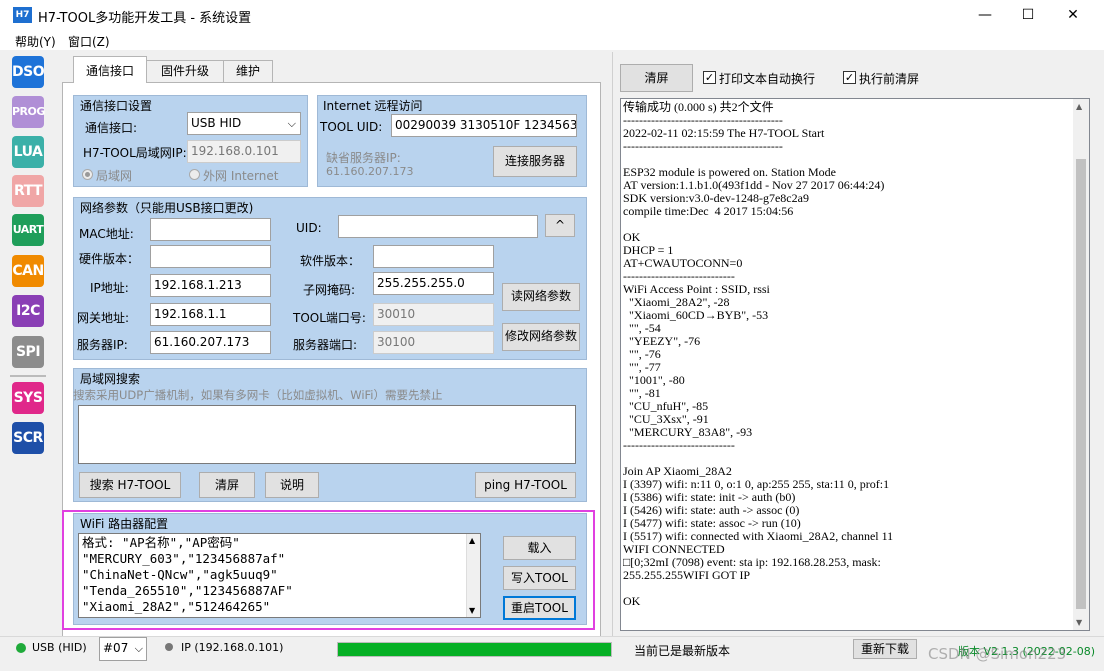 The height and width of the screenshot is (671, 1104). I want to click on progress-fill, so click(474, 649).